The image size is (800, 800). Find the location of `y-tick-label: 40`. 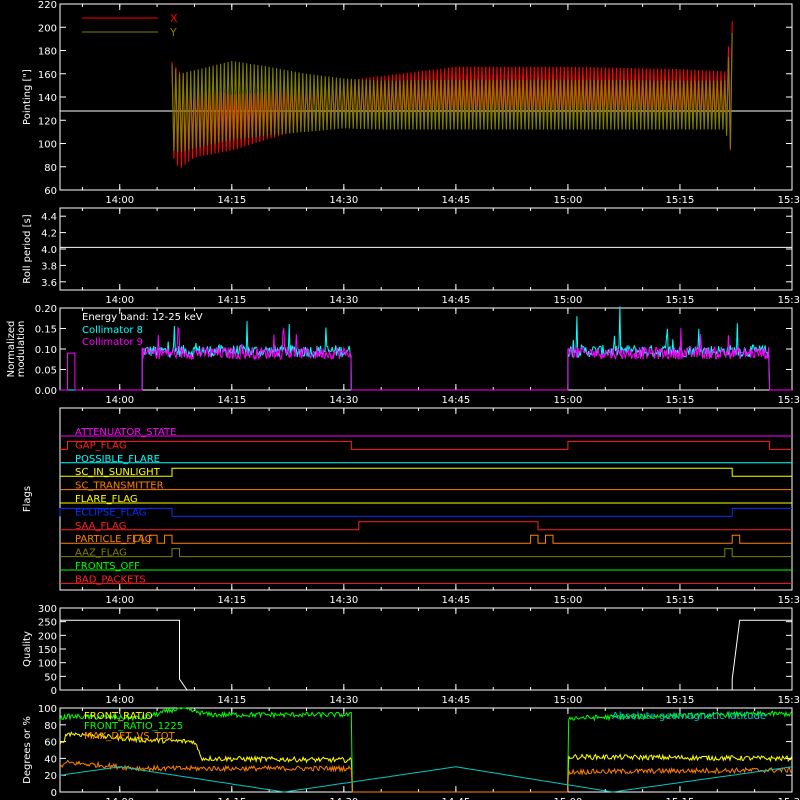

y-tick-label: 40 is located at coordinates (50, 759).